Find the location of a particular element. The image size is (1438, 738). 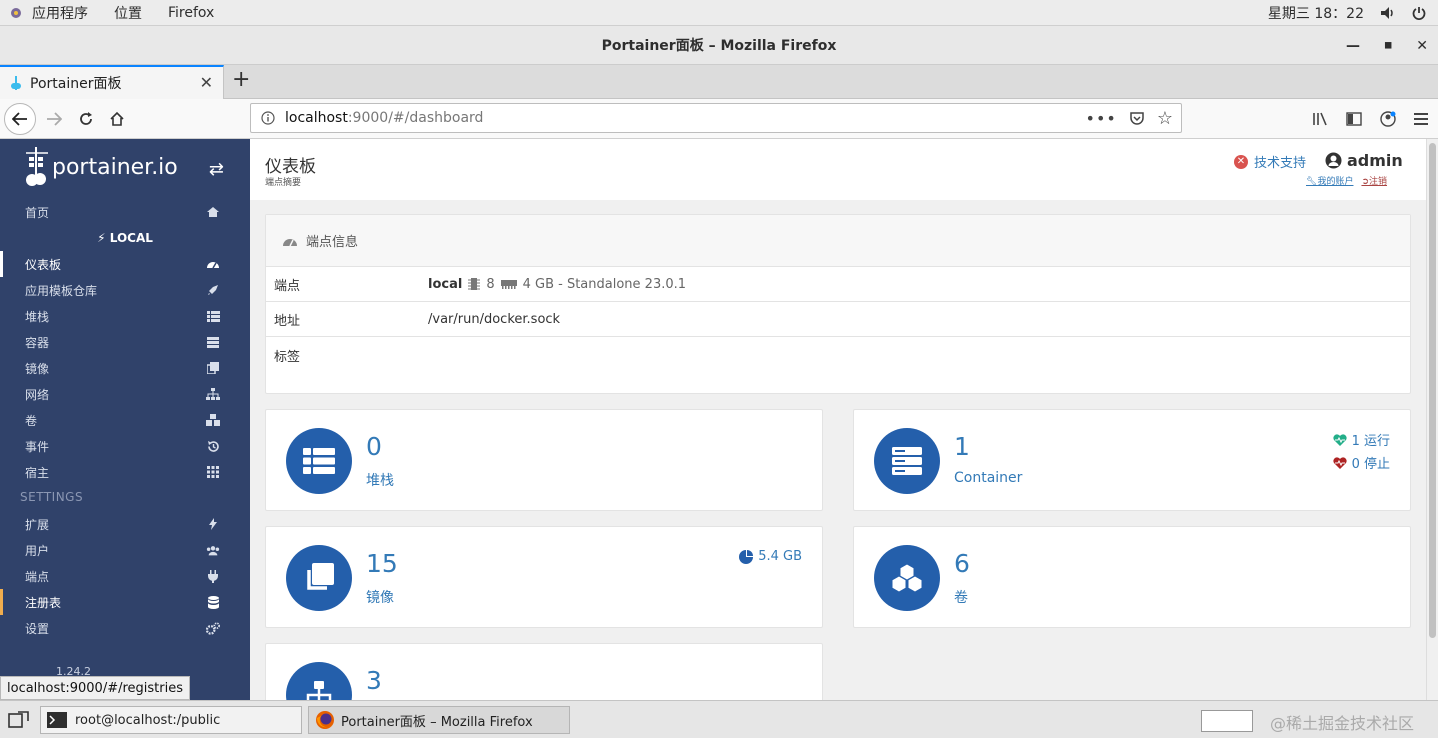

networks-circle is located at coordinates (319, 681).